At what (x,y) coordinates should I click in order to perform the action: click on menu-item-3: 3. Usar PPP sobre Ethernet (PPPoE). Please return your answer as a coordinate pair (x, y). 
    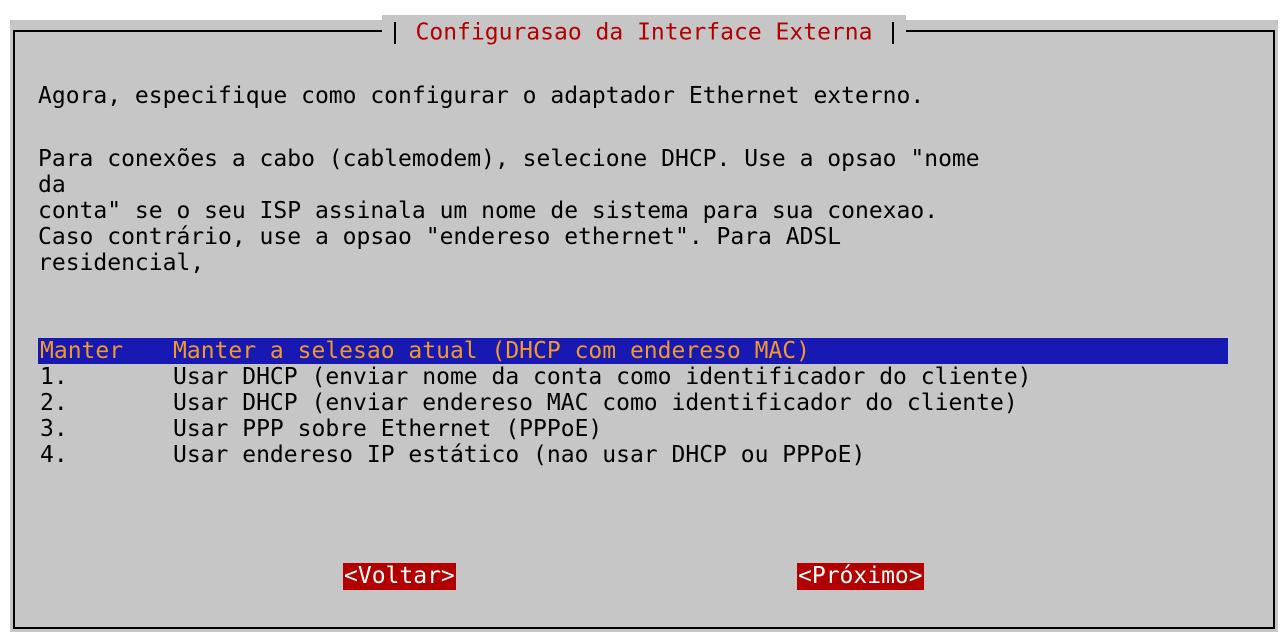
    Looking at the image, I should click on (633, 429).